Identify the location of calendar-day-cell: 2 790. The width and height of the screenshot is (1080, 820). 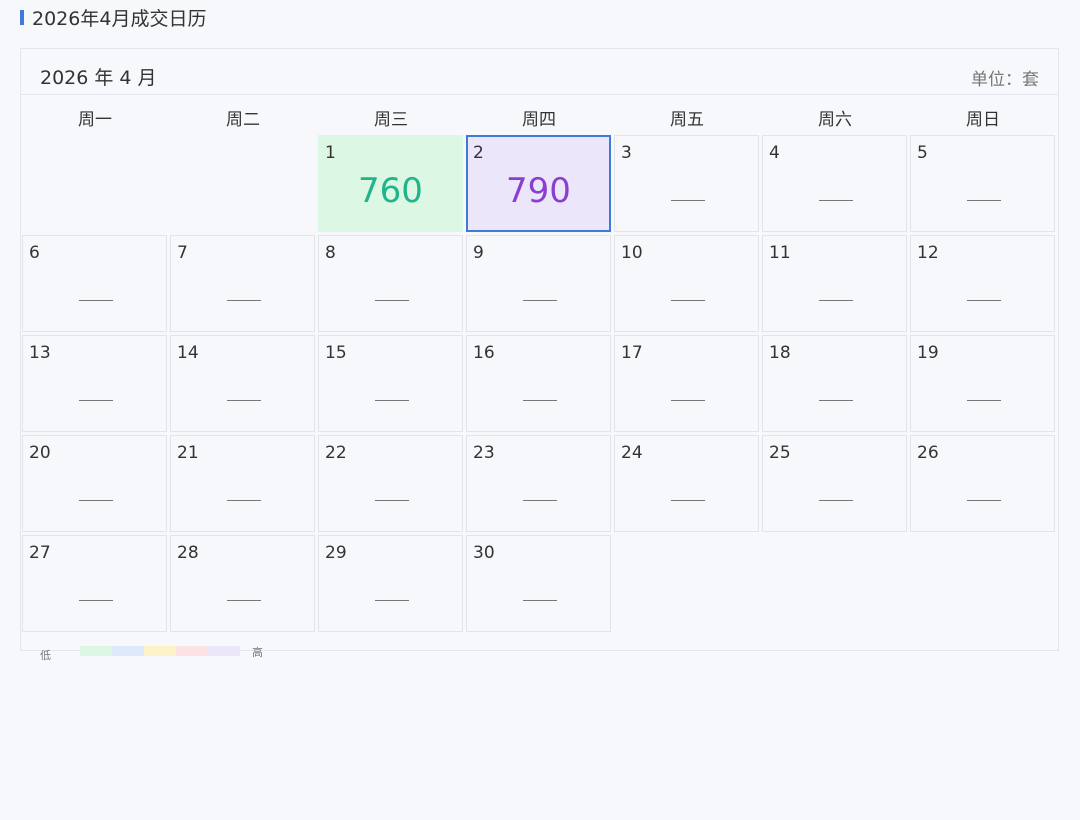
(538, 183).